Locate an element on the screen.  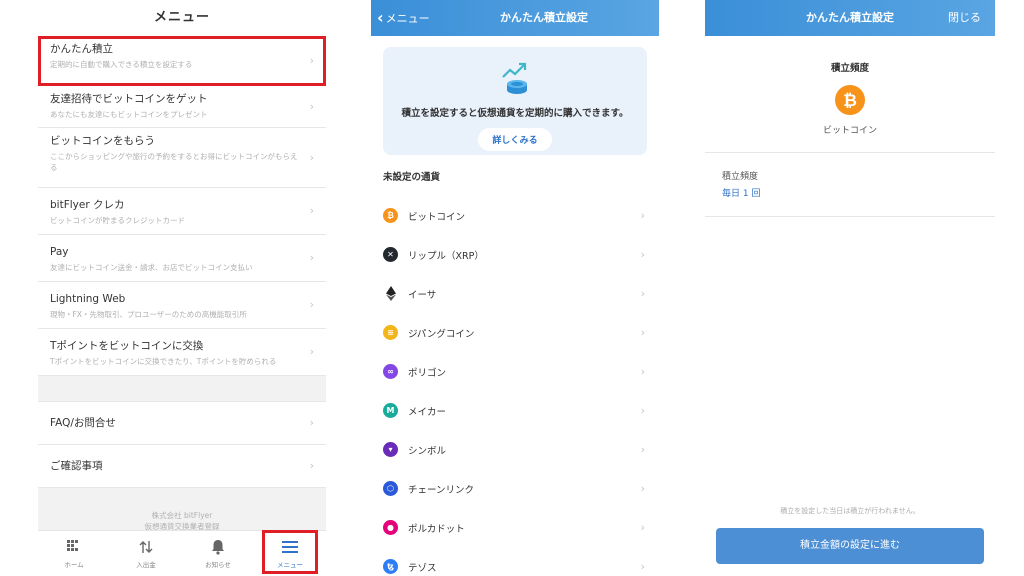
currency-item-polygon: ∞ ポリゴン › is located at coordinates (515, 371).